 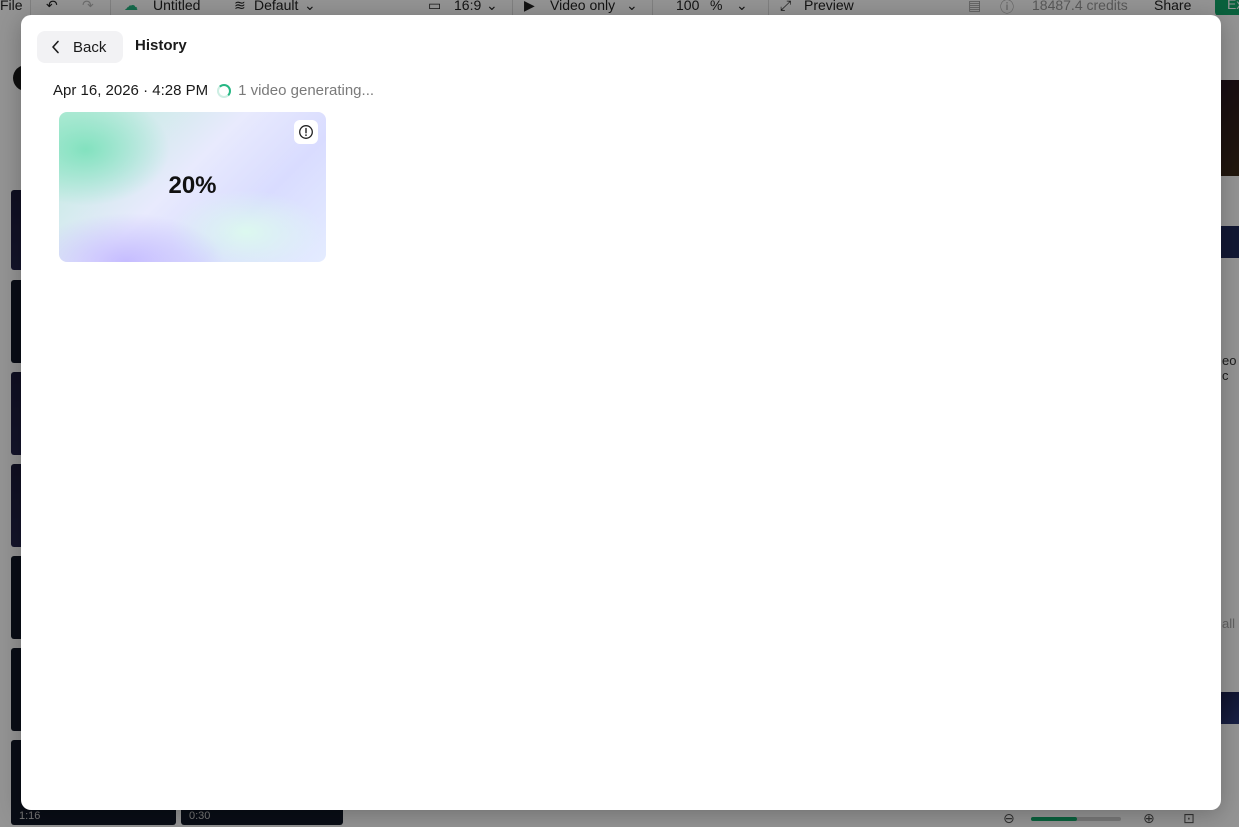 What do you see at coordinates (131, 90) in the screenshot?
I see `group-timestamp: Apr 16, 2026 · 4:28 PM` at bounding box center [131, 90].